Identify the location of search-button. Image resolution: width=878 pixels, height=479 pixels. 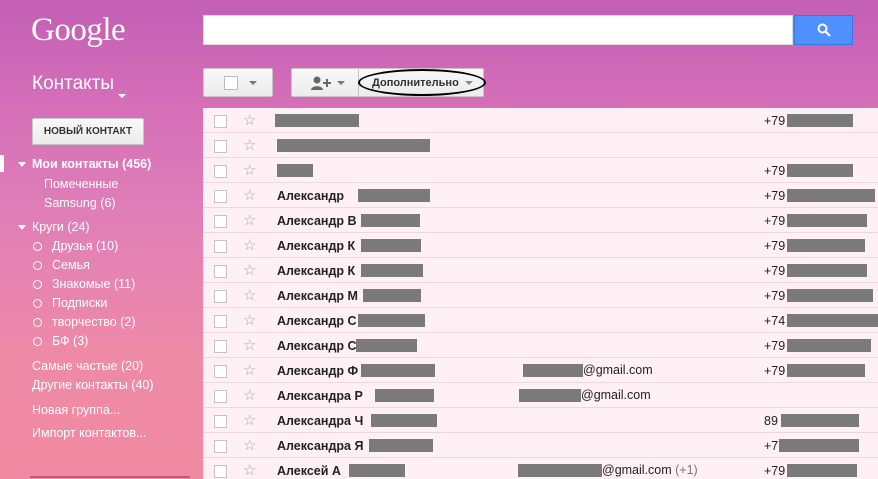
(823, 30).